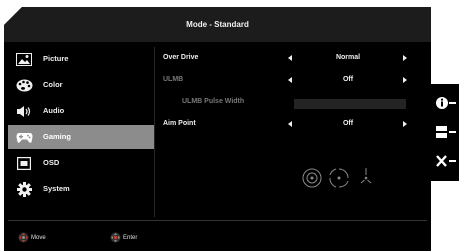  Describe the element at coordinates (24, 189) in the screenshot. I see `gear-icon` at that location.